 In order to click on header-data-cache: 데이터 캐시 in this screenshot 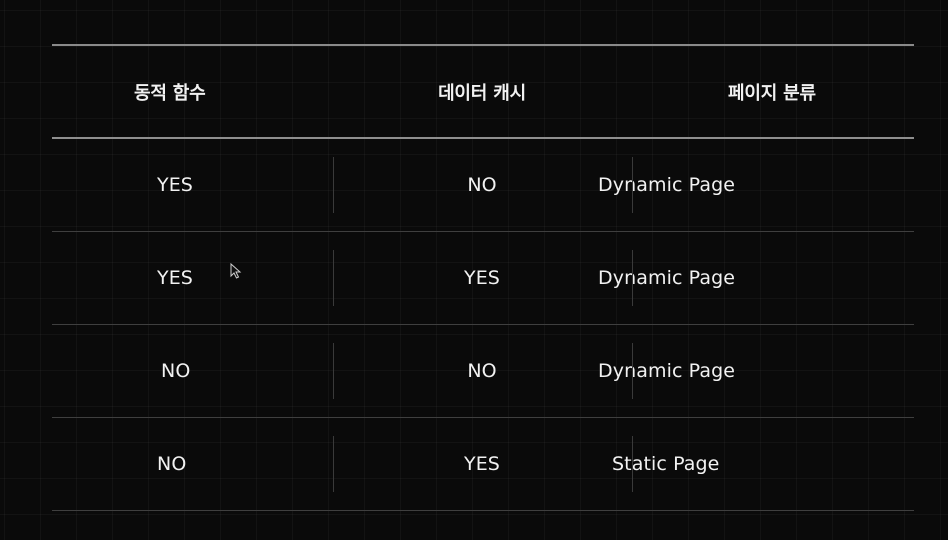, I will do `click(482, 93)`.